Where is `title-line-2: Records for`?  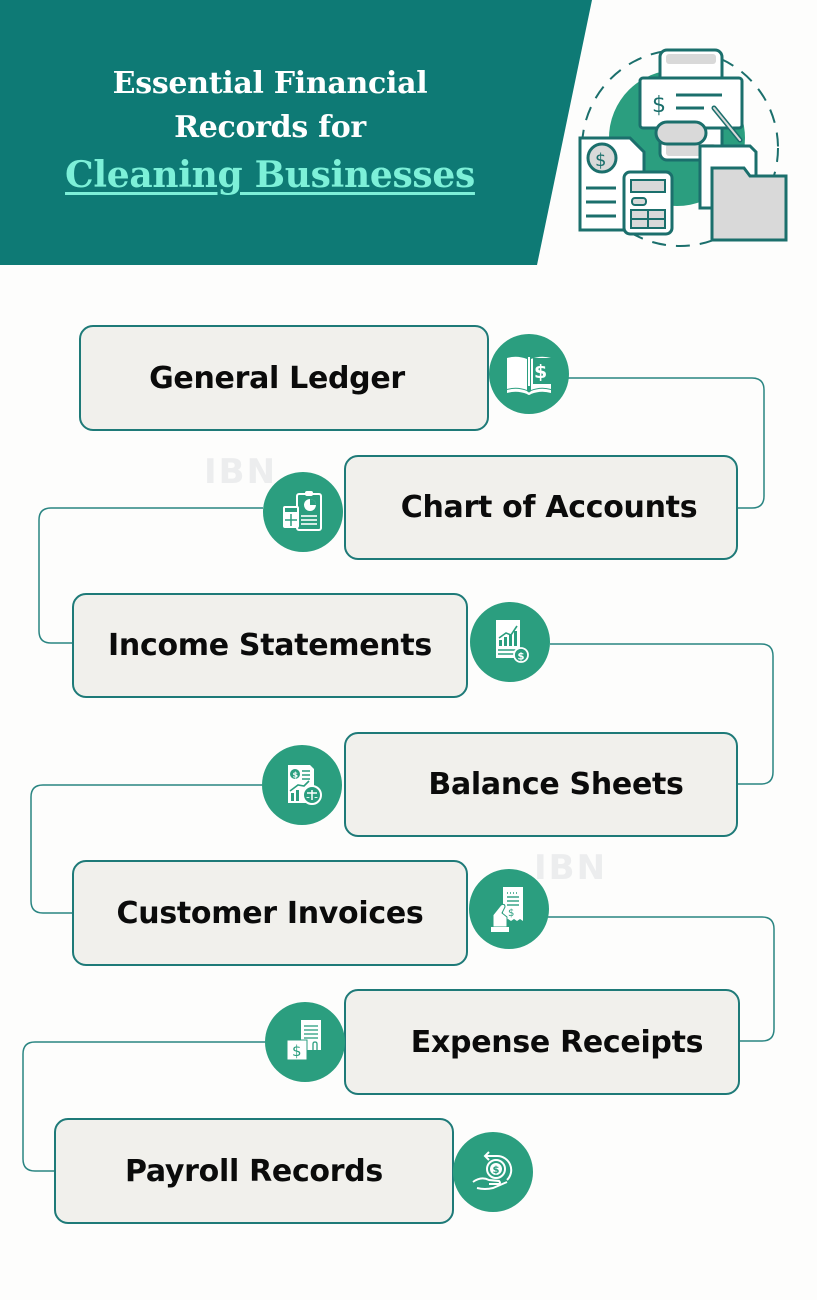 title-line-2: Records for is located at coordinates (270, 127).